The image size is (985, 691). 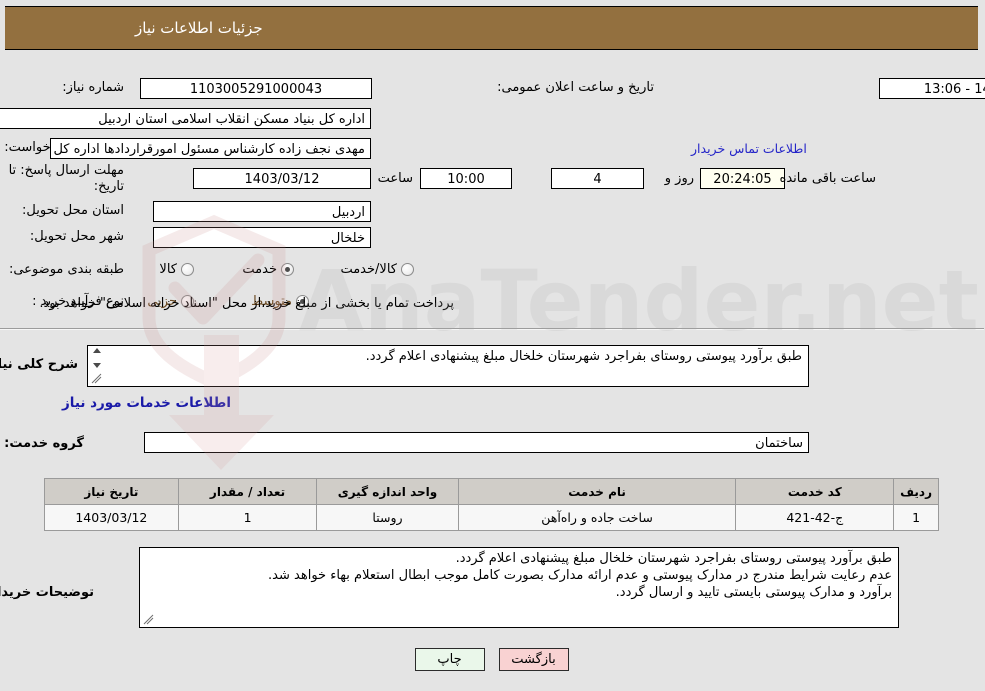 What do you see at coordinates (743, 178) in the screenshot?
I see `countdown-field: 20:24:05` at bounding box center [743, 178].